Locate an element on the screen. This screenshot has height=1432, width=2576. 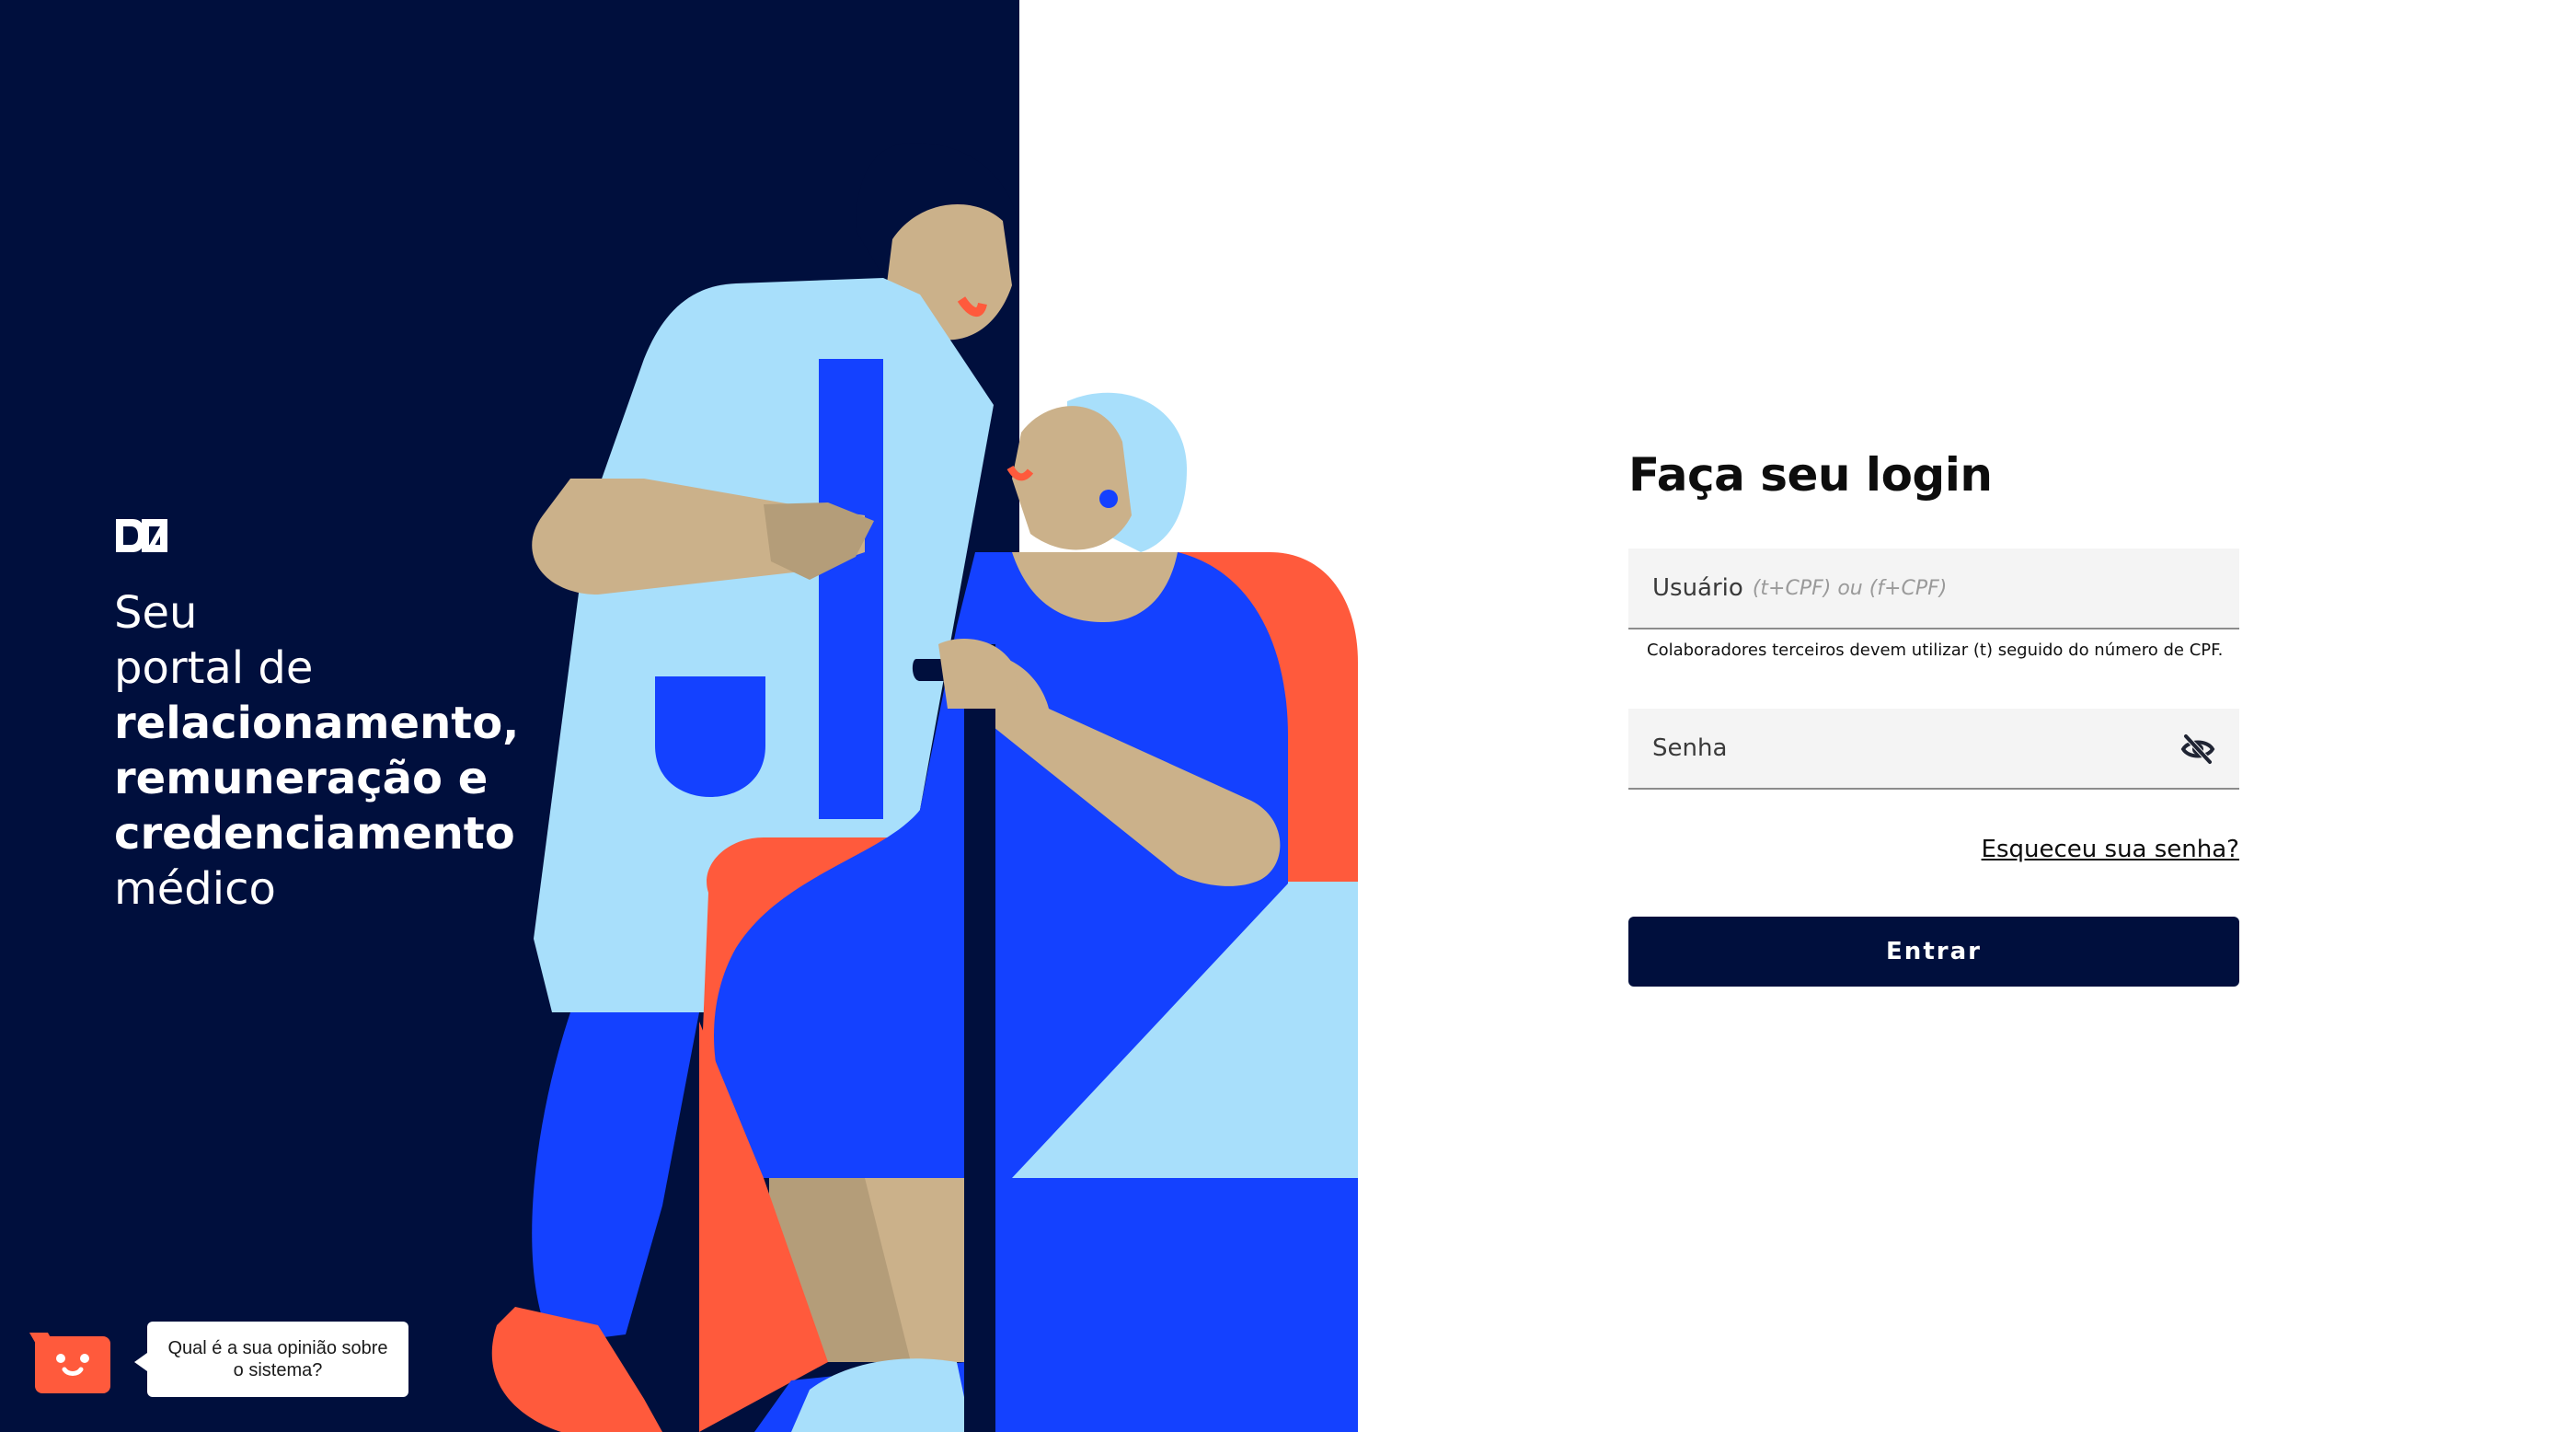
username-hint: (t+CPF) ou (f+CPF) is located at coordinates (1850, 588).